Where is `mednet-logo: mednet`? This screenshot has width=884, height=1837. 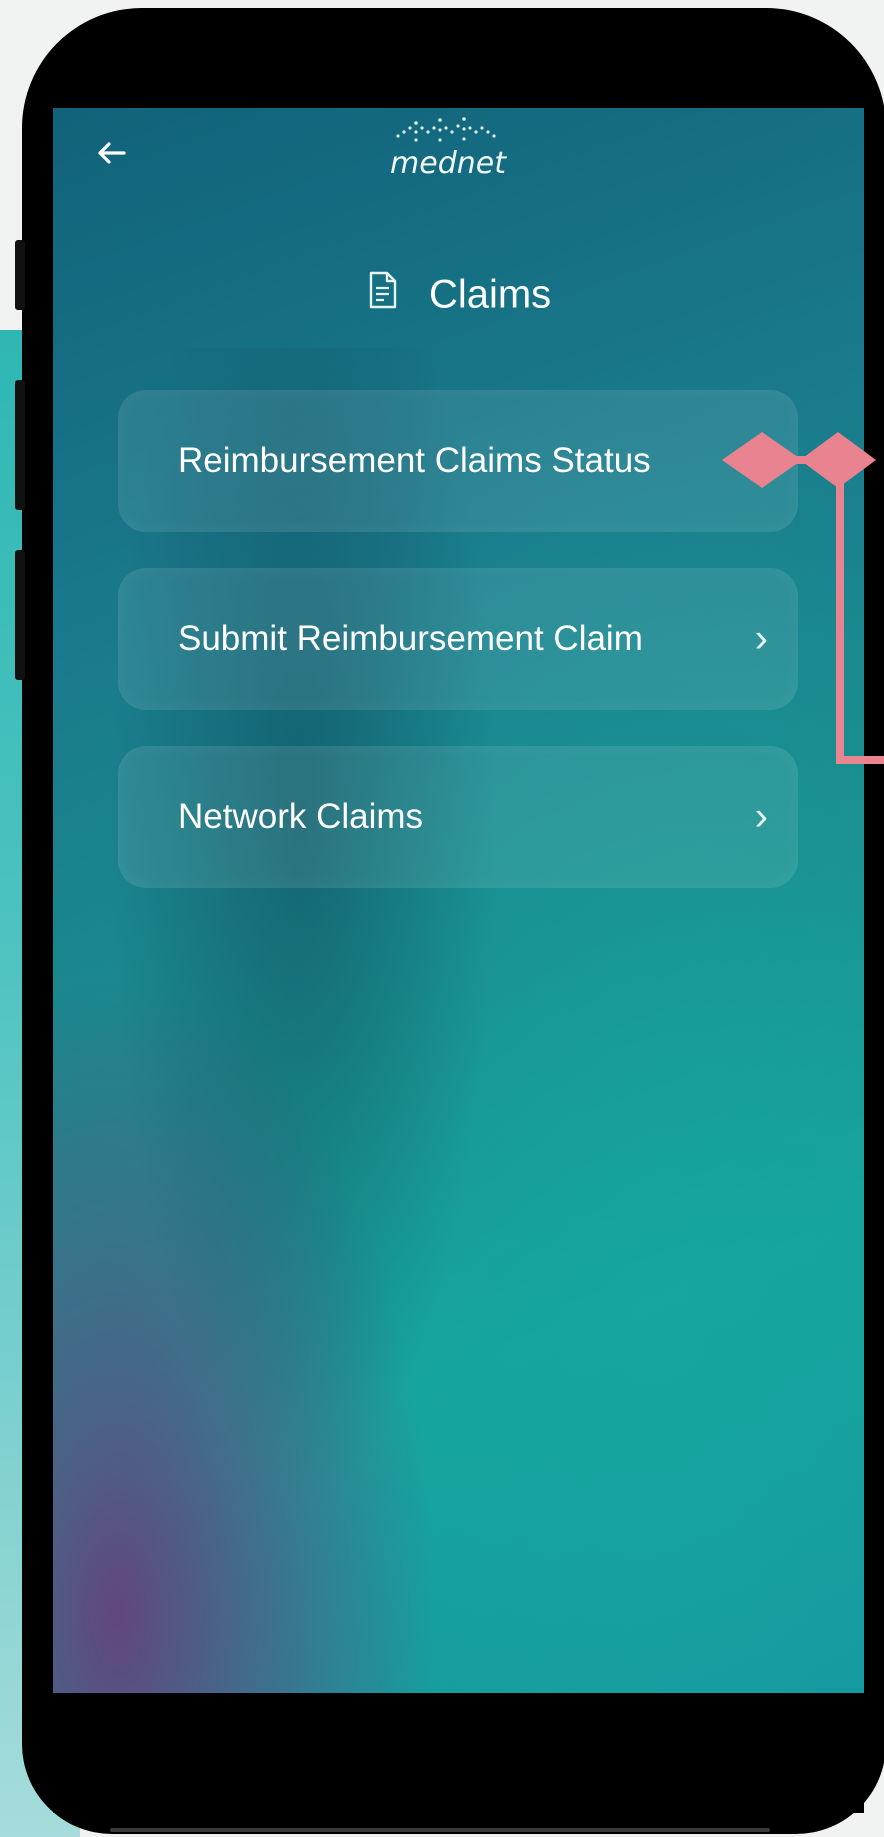
mednet-logo: mednet is located at coordinates (448, 154).